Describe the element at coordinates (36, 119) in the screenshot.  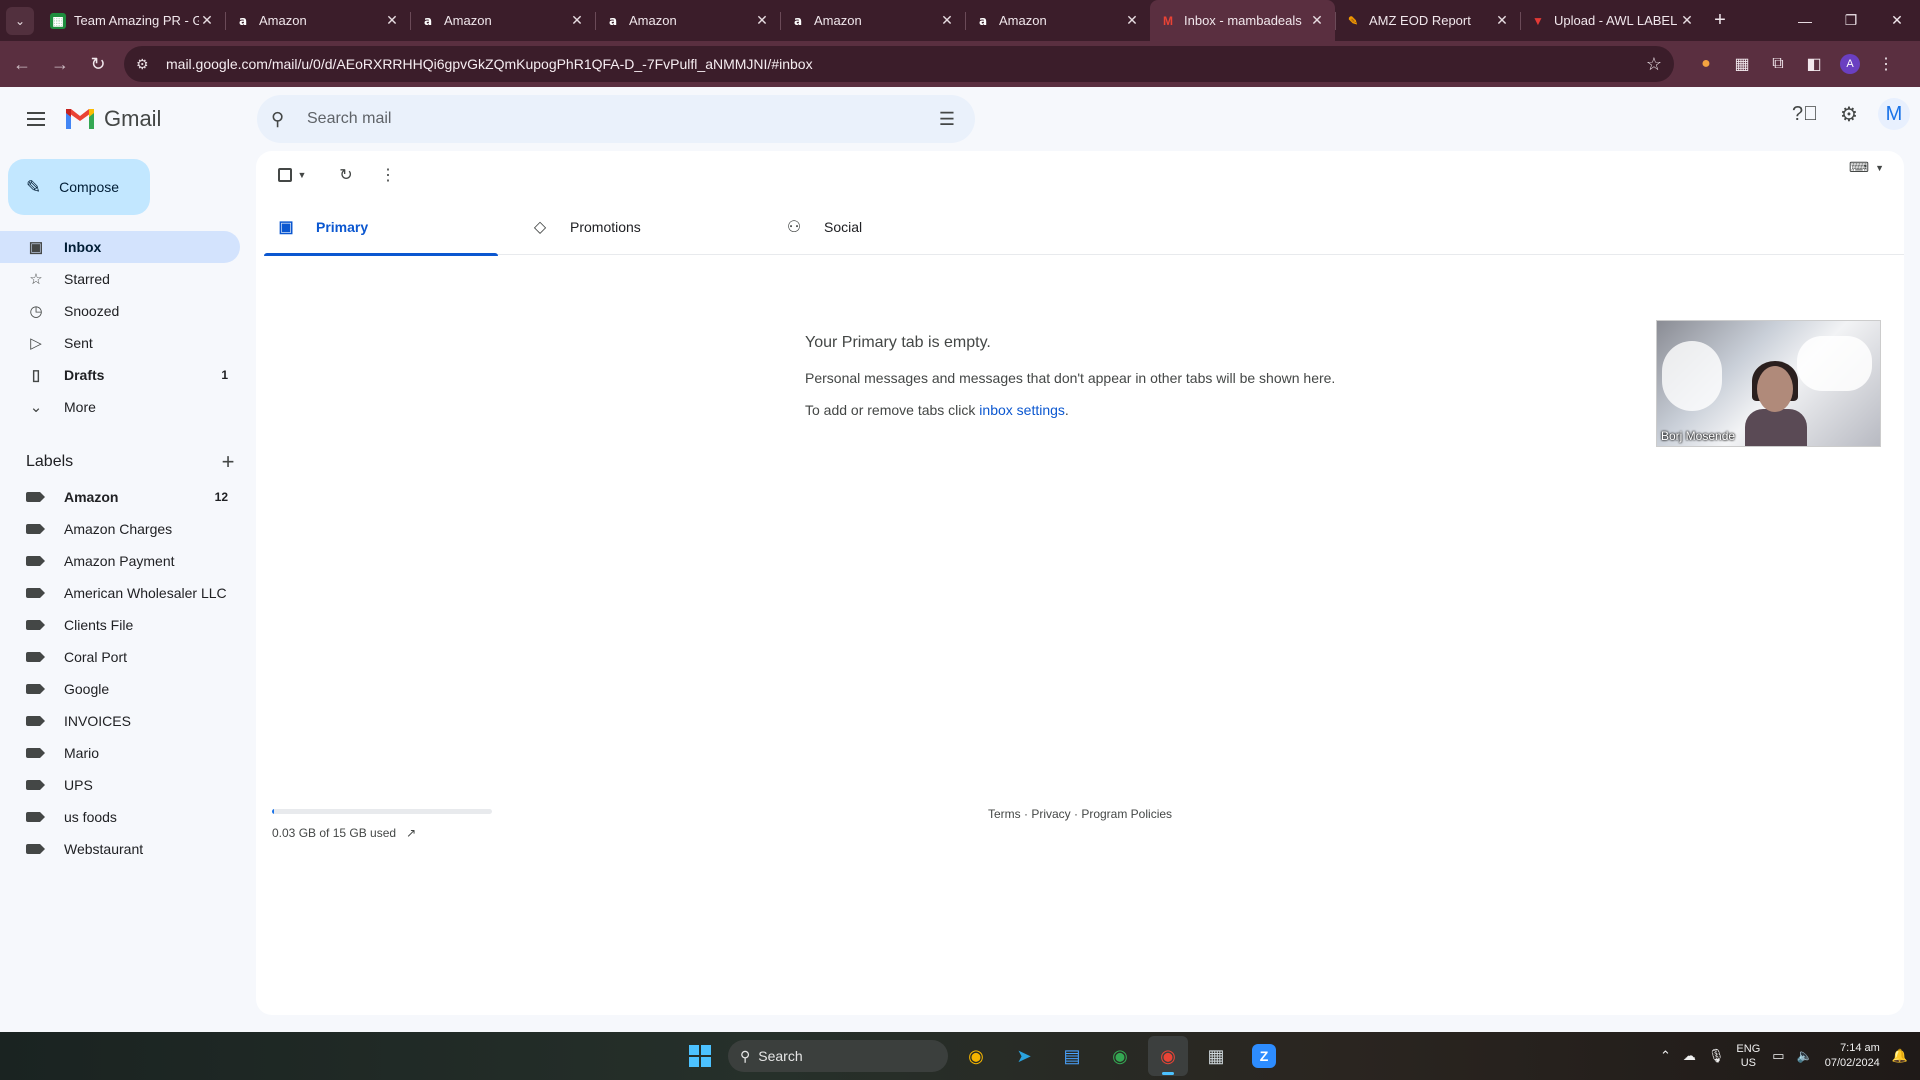
I see `main-menu-icon` at that location.